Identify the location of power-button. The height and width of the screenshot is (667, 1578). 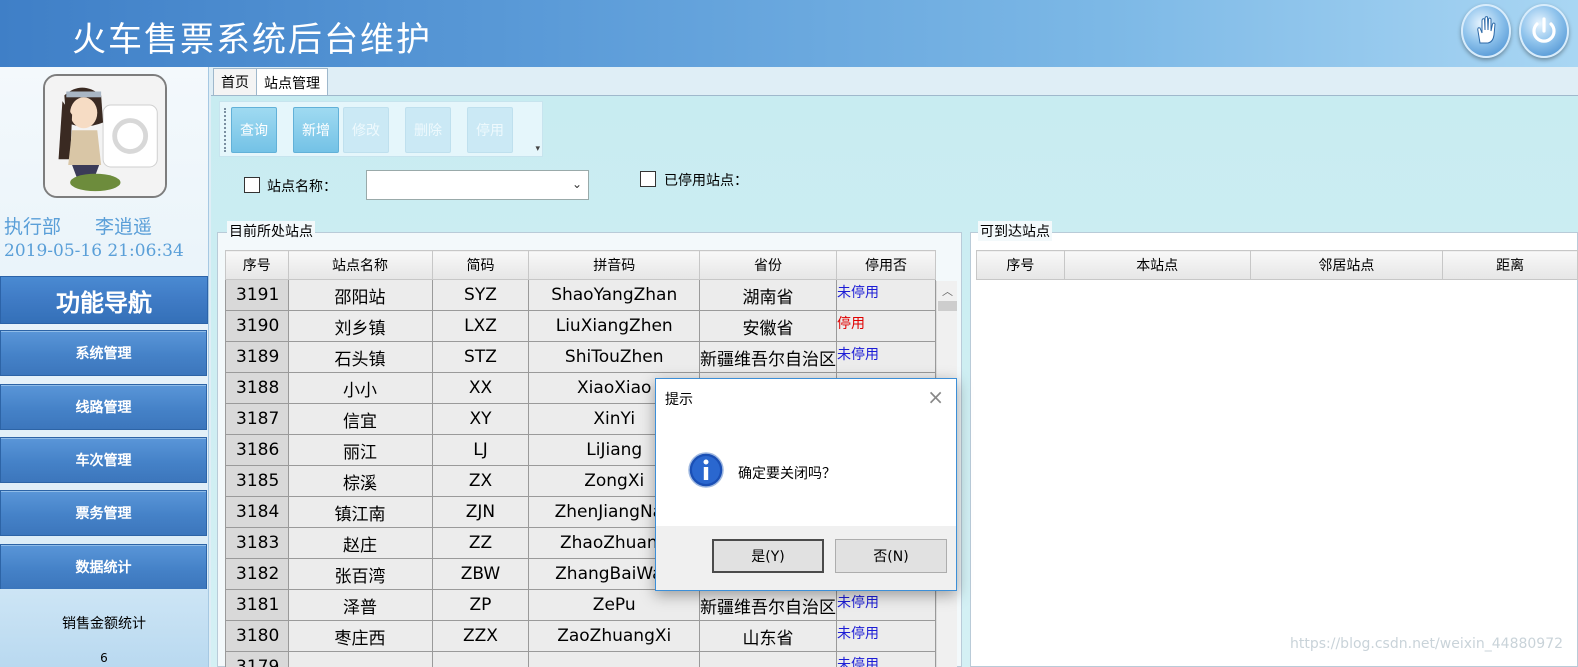
(1544, 31).